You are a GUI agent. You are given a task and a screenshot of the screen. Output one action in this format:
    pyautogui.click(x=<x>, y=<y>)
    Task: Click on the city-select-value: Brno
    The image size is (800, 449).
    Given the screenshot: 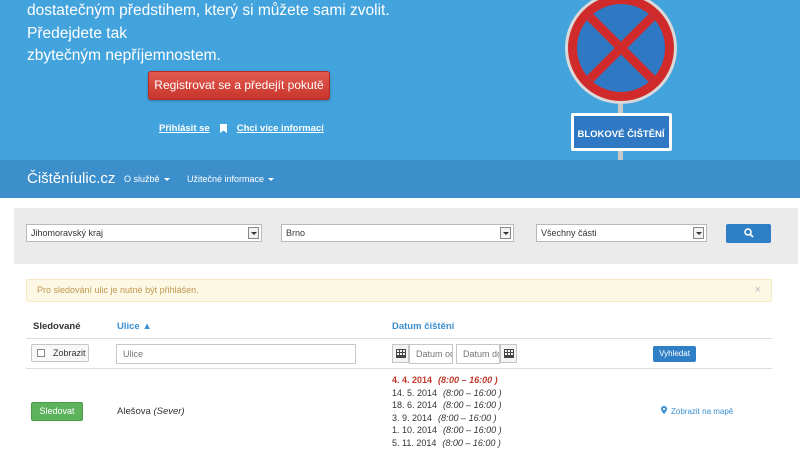 What is the action you would take?
    pyautogui.click(x=296, y=233)
    